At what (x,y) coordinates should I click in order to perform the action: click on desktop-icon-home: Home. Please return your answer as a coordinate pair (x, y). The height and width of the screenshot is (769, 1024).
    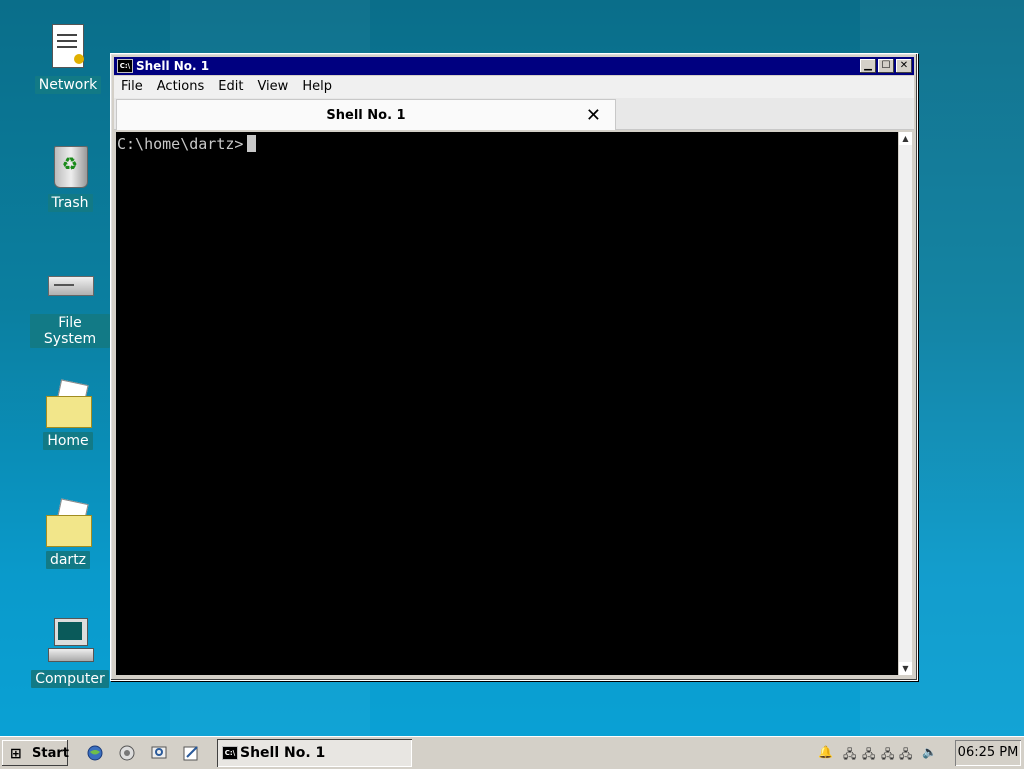
    Looking at the image, I should click on (68, 414).